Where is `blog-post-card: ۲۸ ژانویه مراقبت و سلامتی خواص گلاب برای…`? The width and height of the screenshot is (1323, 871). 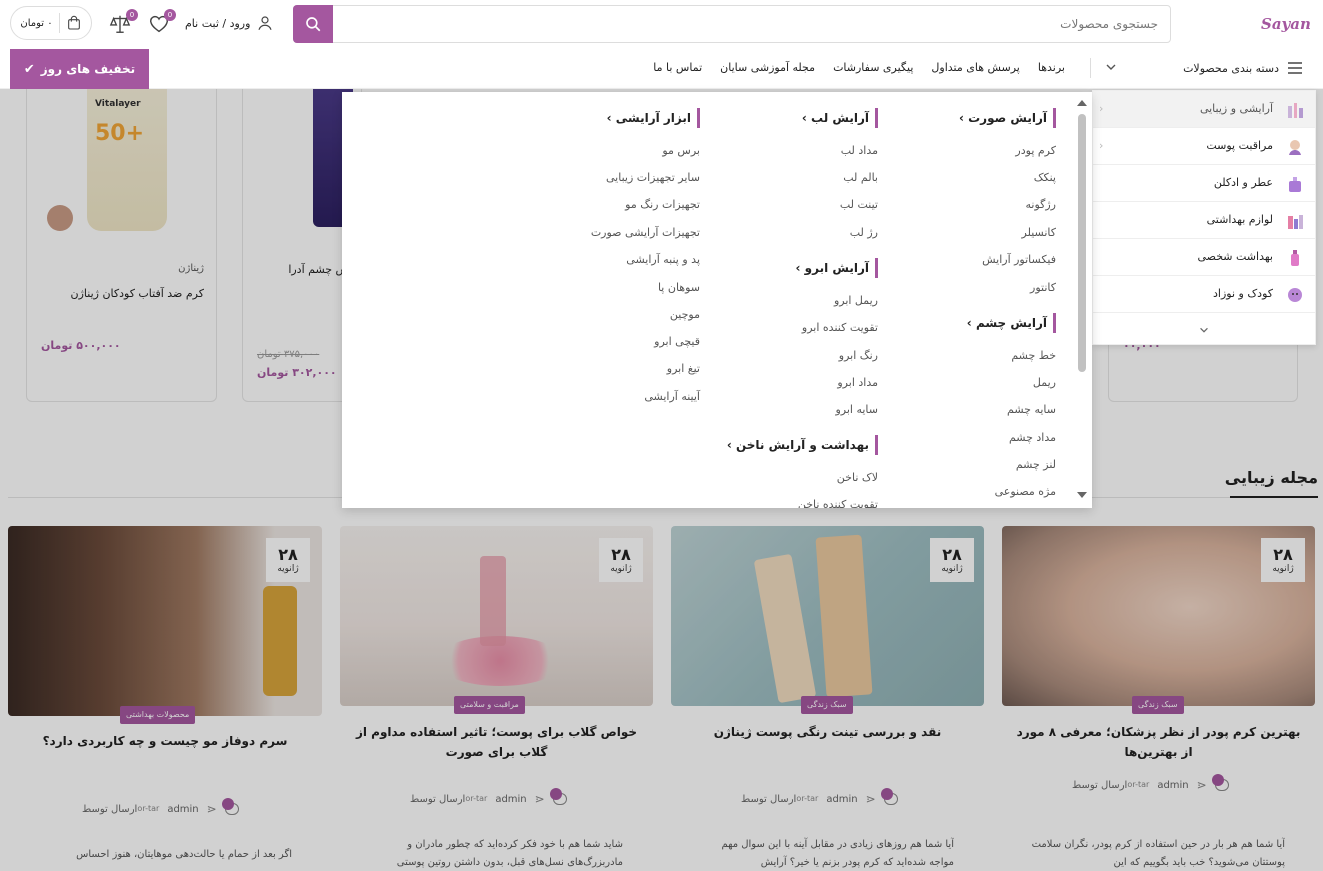 blog-post-card: ۲۸ ژانویه مراقبت و سلامتی خواص گلاب برای… is located at coordinates (496, 698).